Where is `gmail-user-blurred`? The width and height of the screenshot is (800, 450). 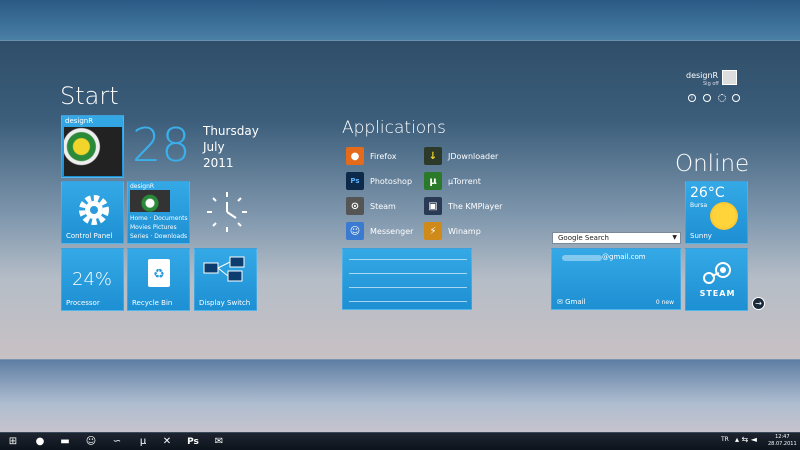 gmail-user-blurred is located at coordinates (582, 258).